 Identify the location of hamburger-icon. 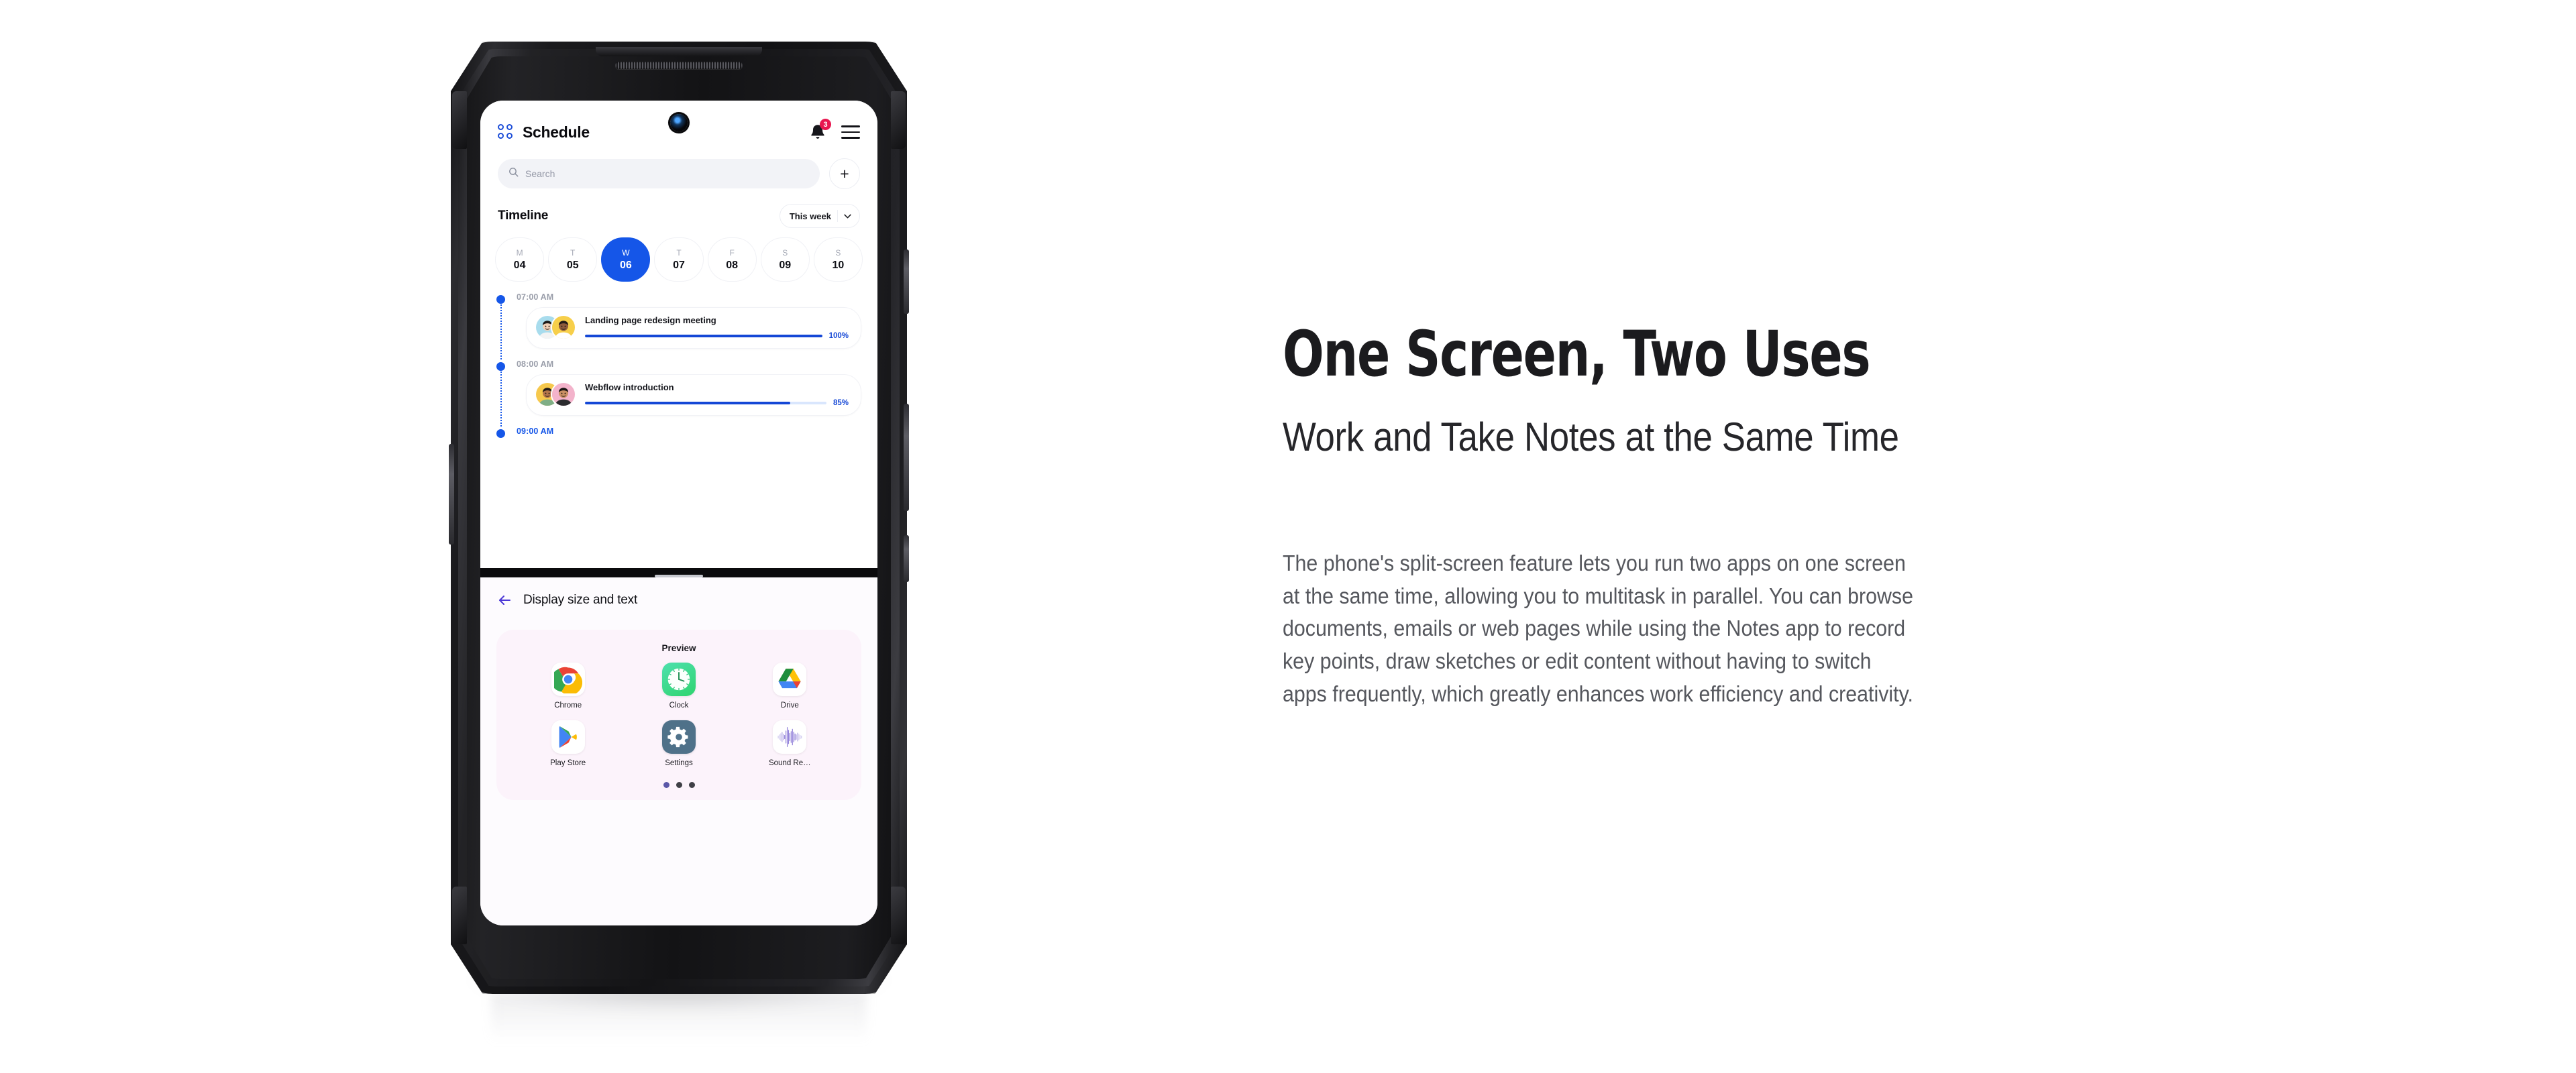
(850, 132).